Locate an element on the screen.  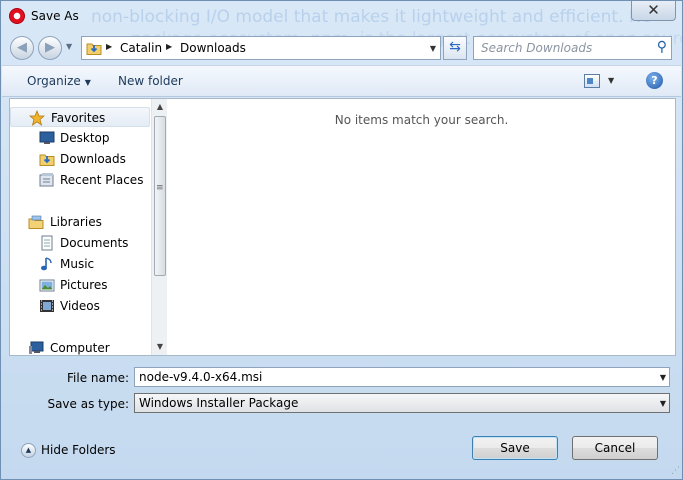
computer-icon is located at coordinates (36, 347).